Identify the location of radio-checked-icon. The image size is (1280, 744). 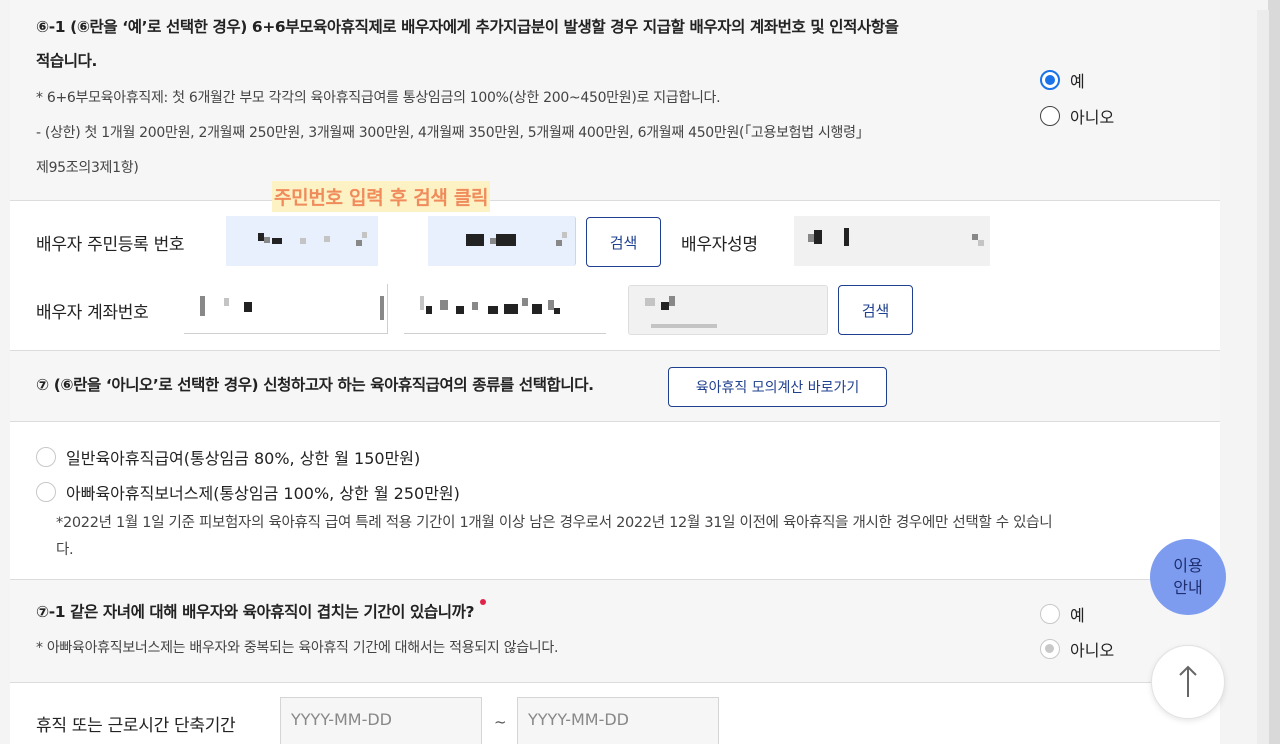
(1050, 80).